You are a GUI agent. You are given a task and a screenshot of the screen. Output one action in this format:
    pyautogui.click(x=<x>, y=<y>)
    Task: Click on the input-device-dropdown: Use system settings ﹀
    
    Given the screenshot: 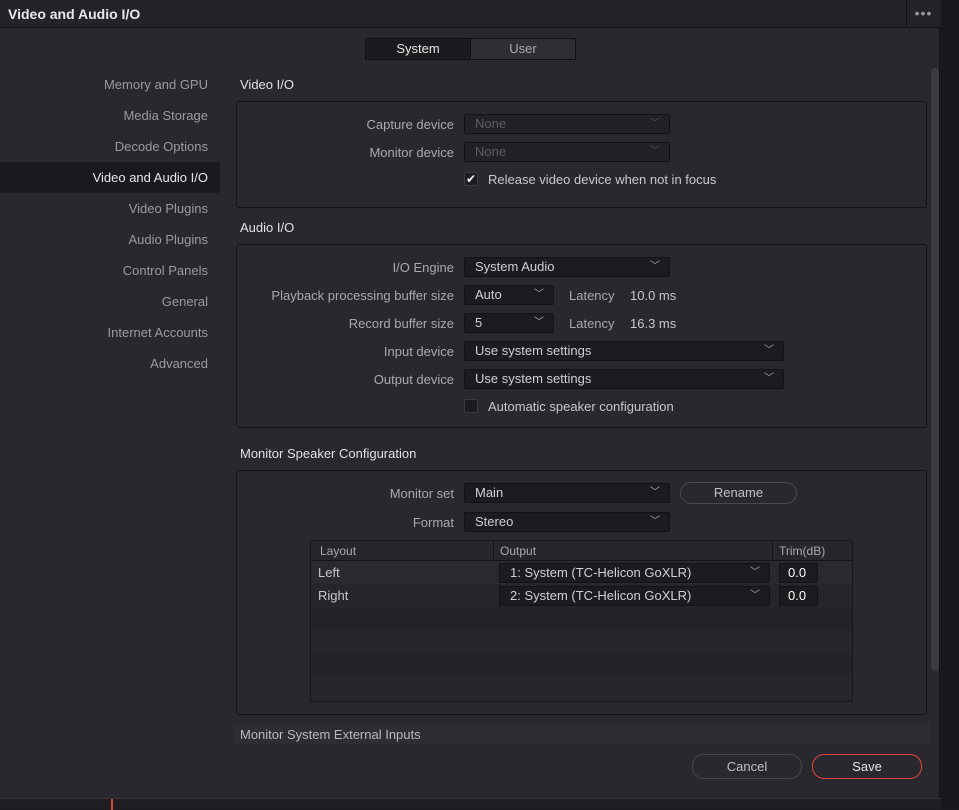 What is the action you would take?
    pyautogui.click(x=624, y=351)
    